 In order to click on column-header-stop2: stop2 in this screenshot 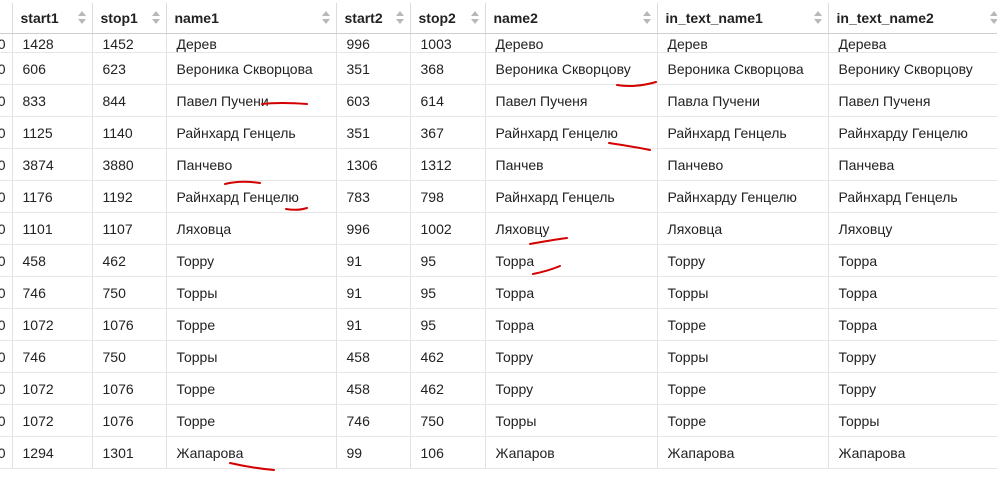, I will do `click(448, 18)`.